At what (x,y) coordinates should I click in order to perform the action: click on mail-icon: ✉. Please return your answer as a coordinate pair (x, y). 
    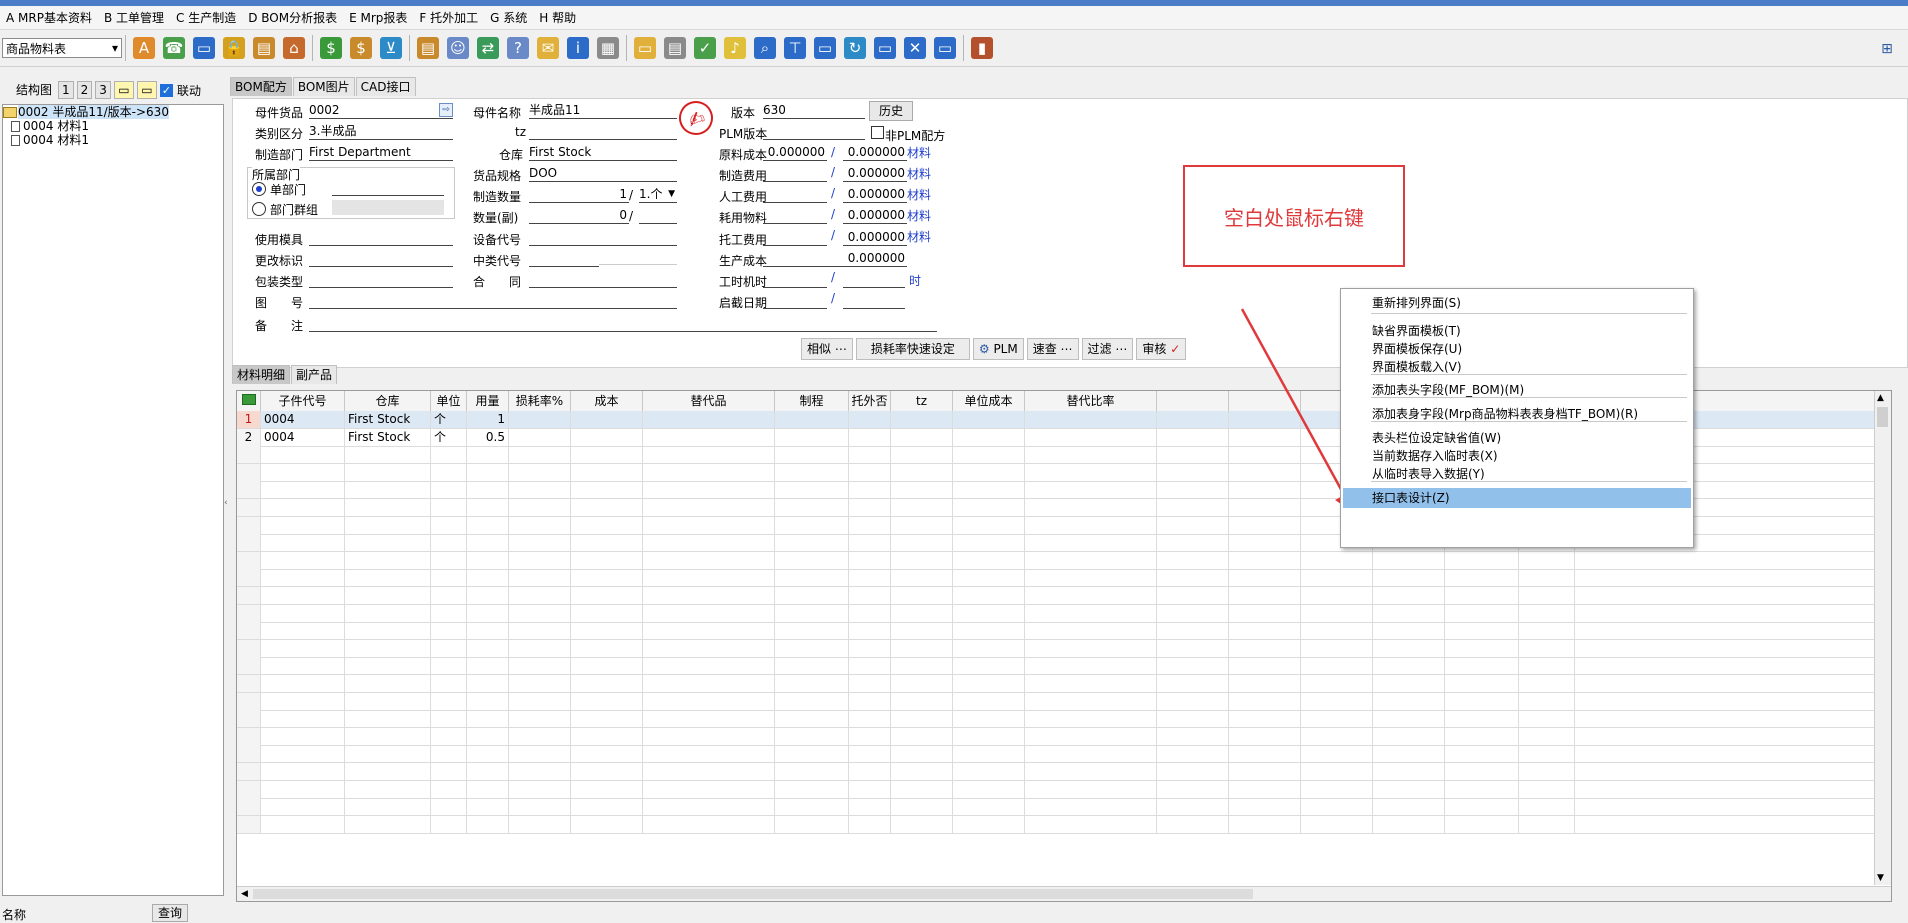
    Looking at the image, I should click on (548, 48).